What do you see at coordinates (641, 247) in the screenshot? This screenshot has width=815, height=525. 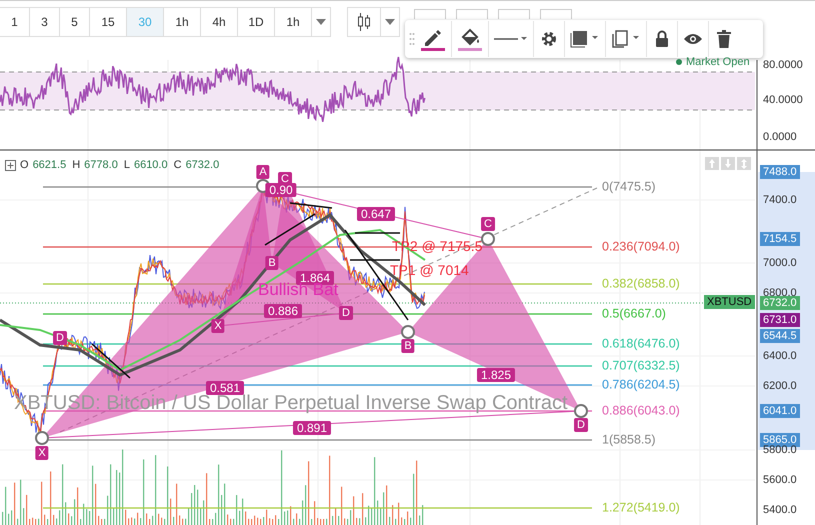 I see `fib-level-label: 0.236(7094.0)` at bounding box center [641, 247].